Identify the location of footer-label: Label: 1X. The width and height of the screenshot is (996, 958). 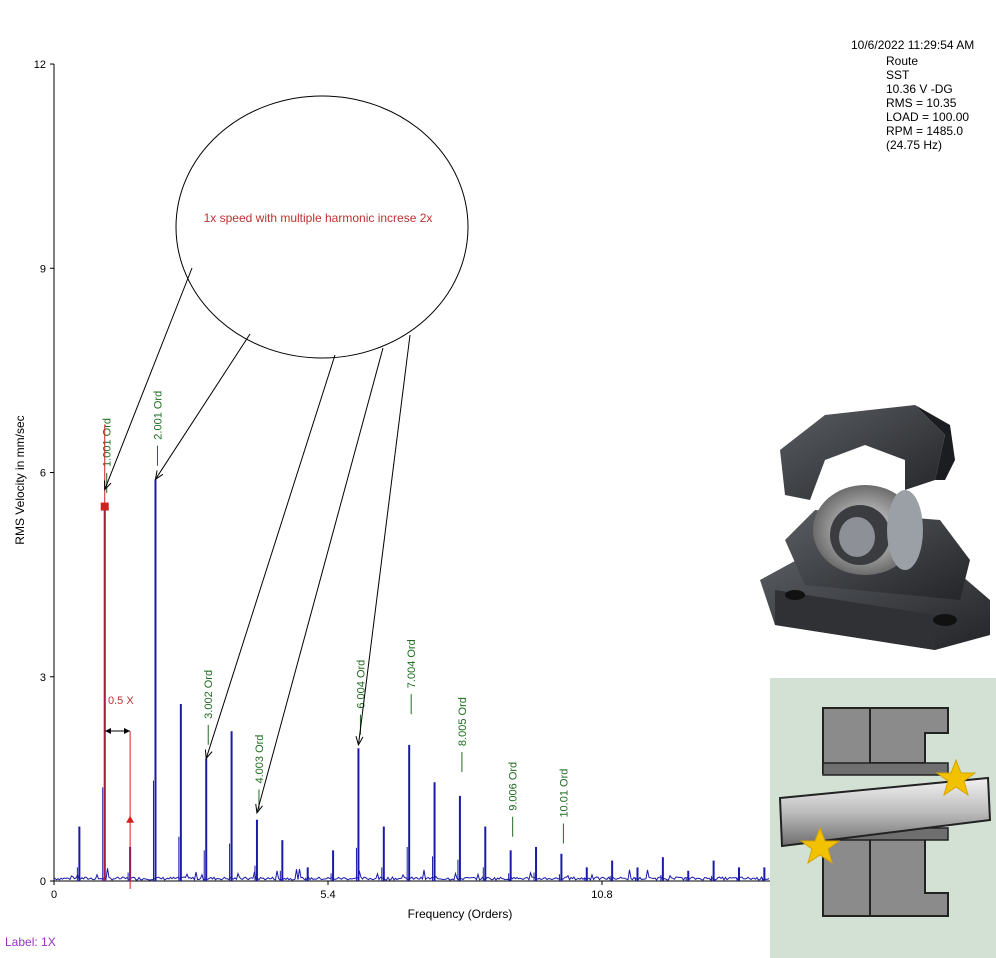
(30, 942).